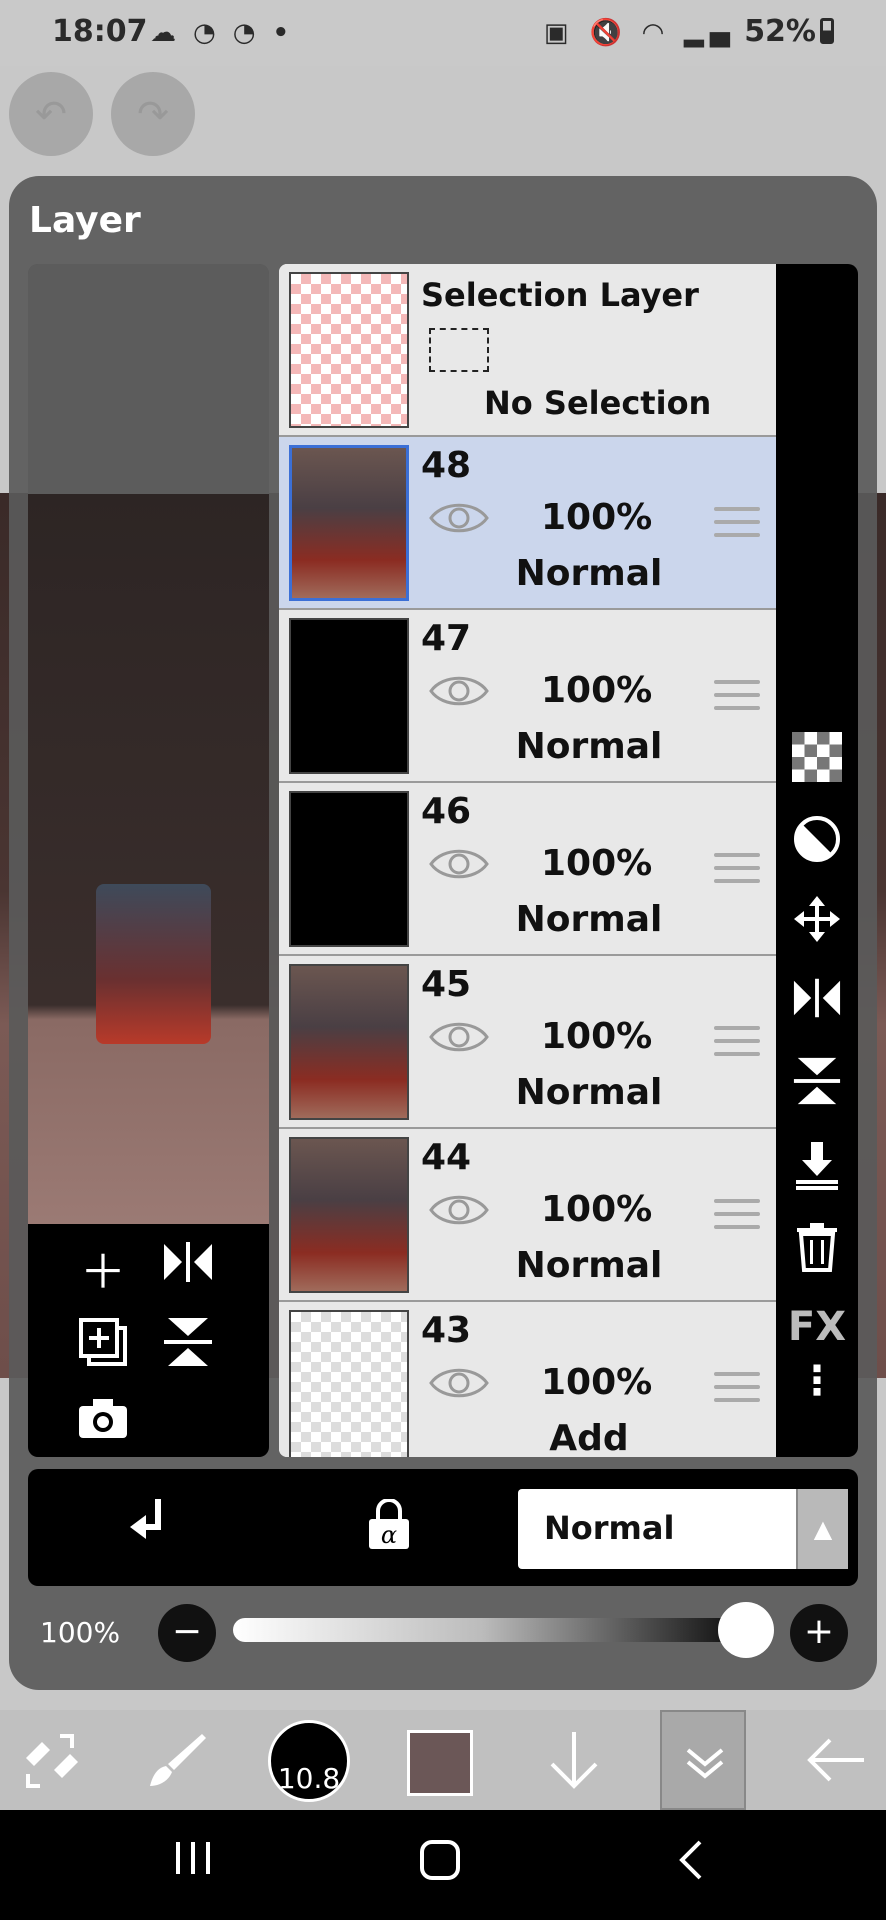  I want to click on half-circle-icon, so click(817, 844).